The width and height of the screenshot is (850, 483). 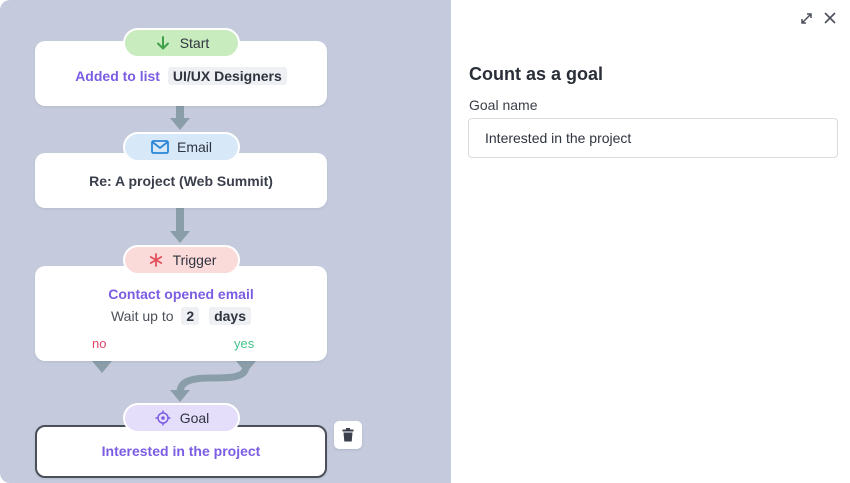 I want to click on wait-prefix: Wait up to, so click(x=142, y=316).